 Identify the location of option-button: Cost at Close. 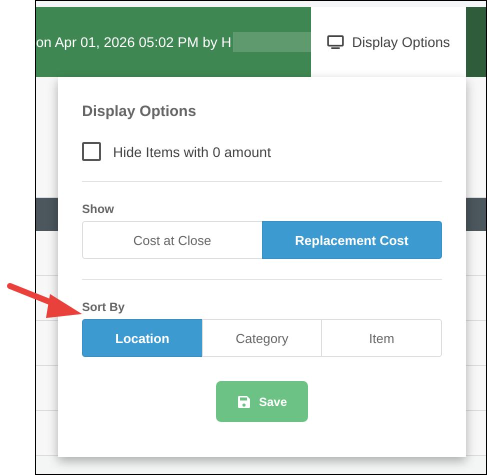
(172, 240).